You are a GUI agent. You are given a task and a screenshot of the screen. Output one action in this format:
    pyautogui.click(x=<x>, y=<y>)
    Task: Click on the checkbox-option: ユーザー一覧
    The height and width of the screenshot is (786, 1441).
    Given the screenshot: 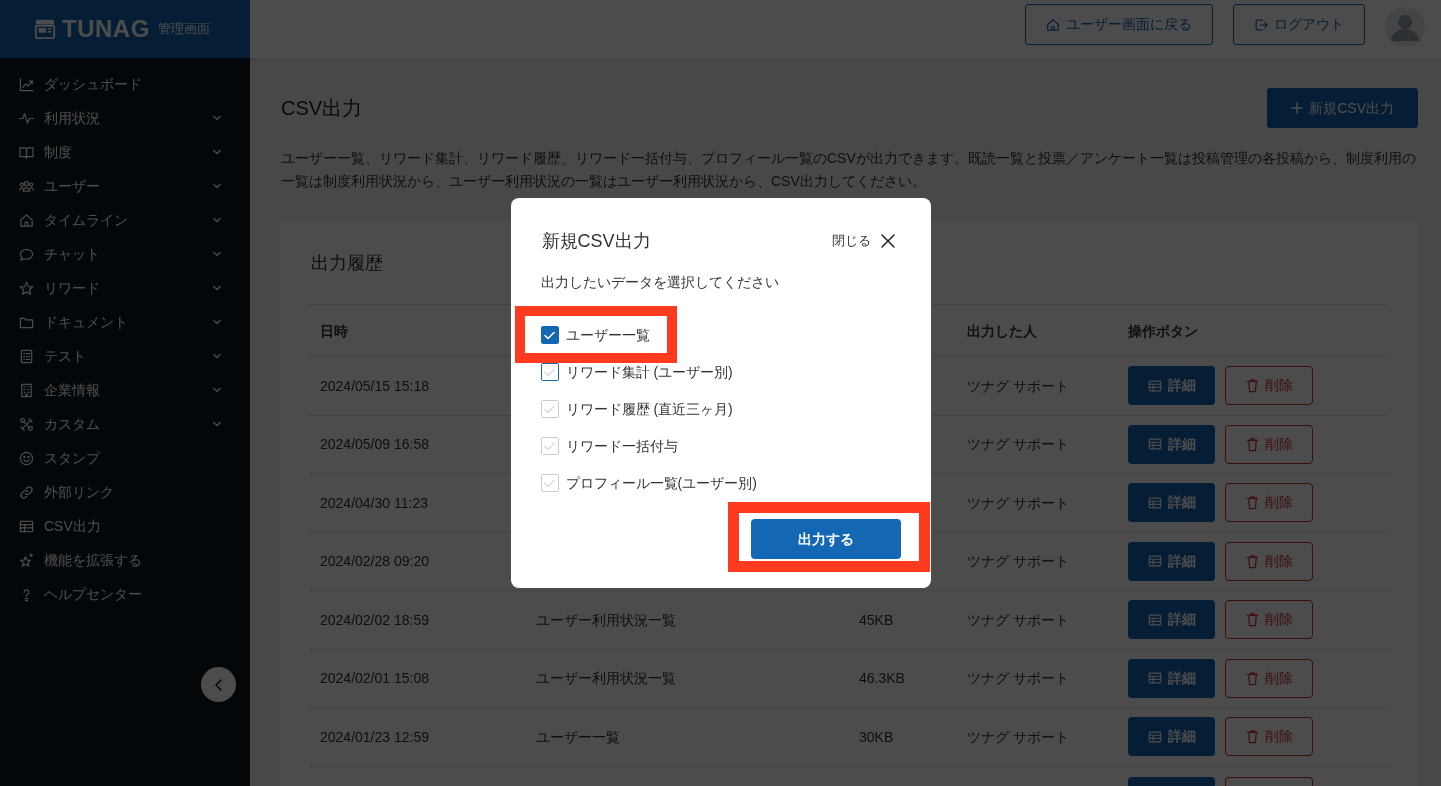 What is the action you would take?
    pyautogui.click(x=595, y=335)
    